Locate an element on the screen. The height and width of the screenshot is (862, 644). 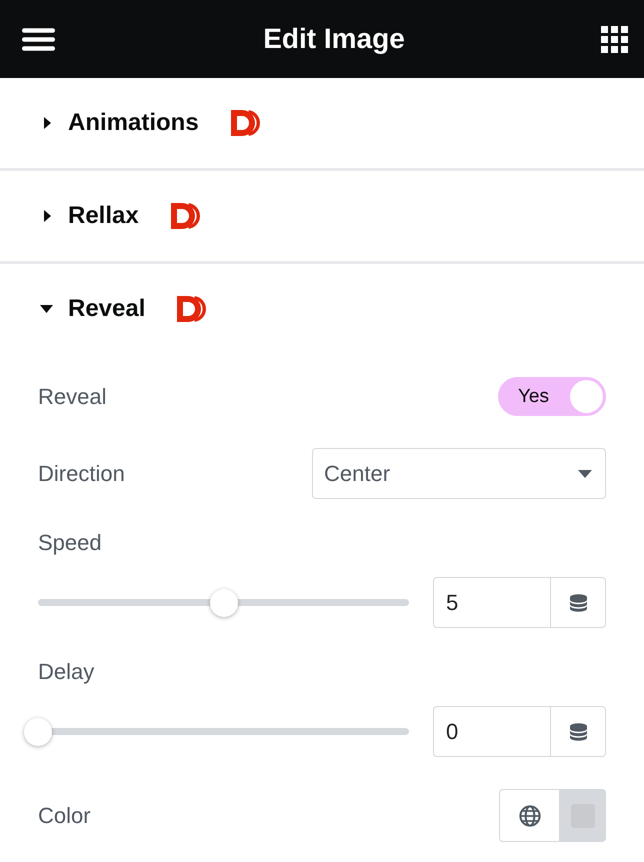
field-label: Direction is located at coordinates (81, 474).